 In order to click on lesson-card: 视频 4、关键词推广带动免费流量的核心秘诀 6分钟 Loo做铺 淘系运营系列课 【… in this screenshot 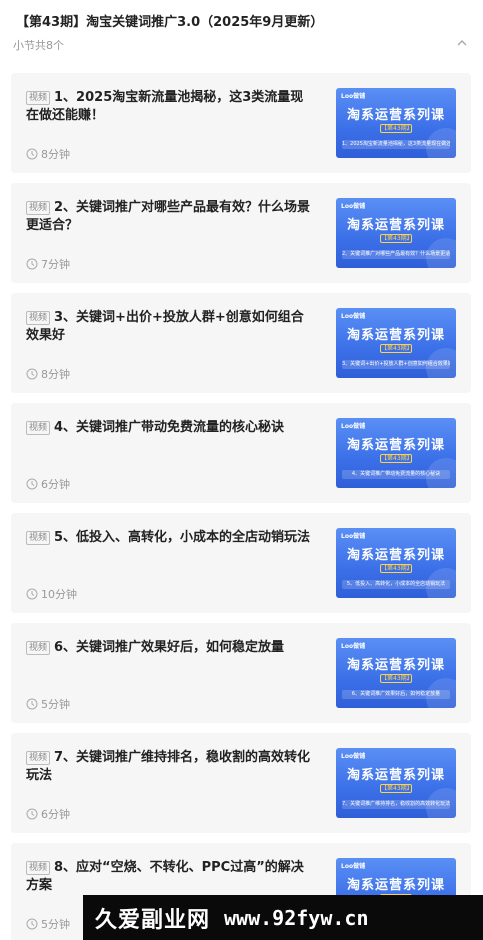, I will do `click(241, 453)`.